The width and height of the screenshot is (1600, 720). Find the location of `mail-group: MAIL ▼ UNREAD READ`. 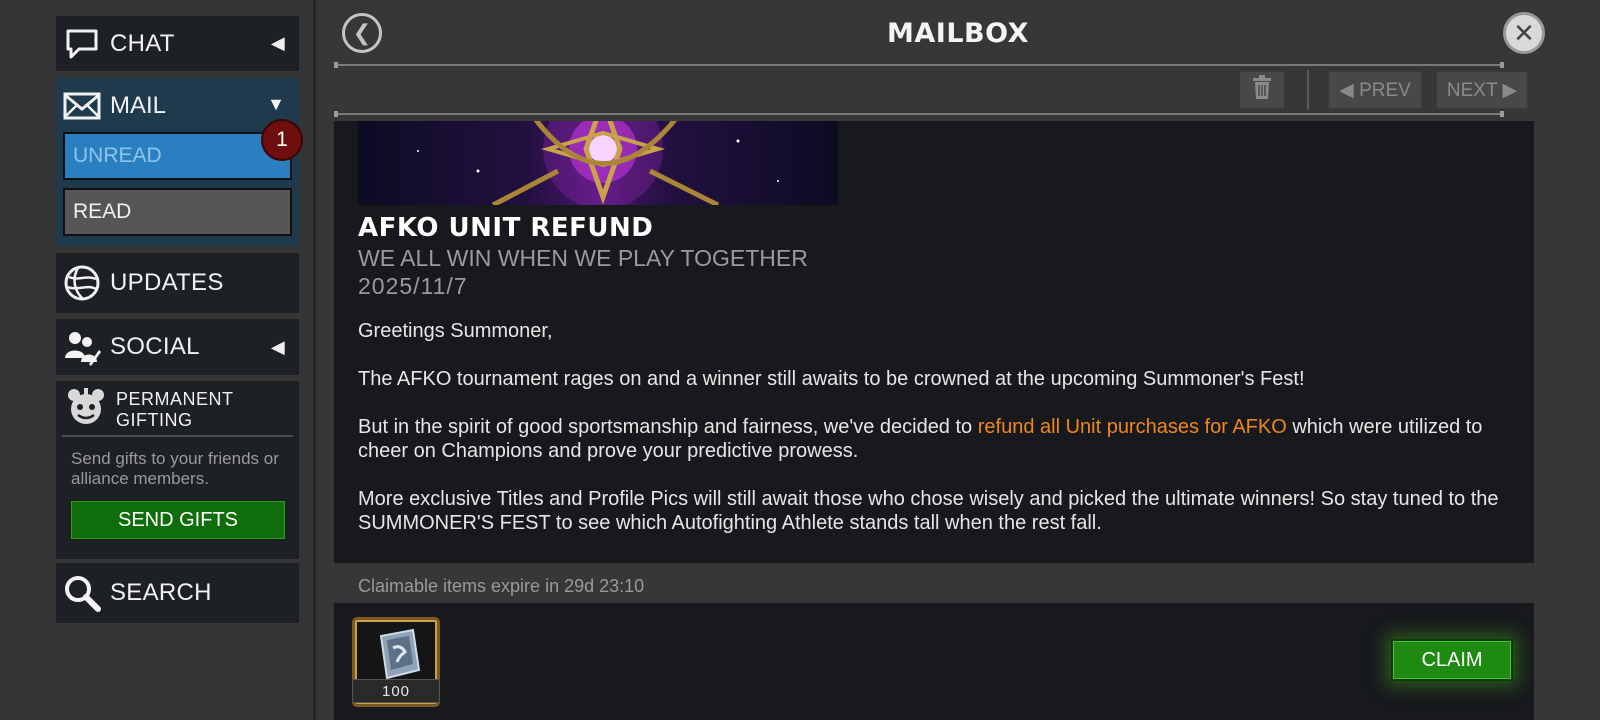

mail-group: MAIL ▼ UNREAD READ is located at coordinates (177, 162).